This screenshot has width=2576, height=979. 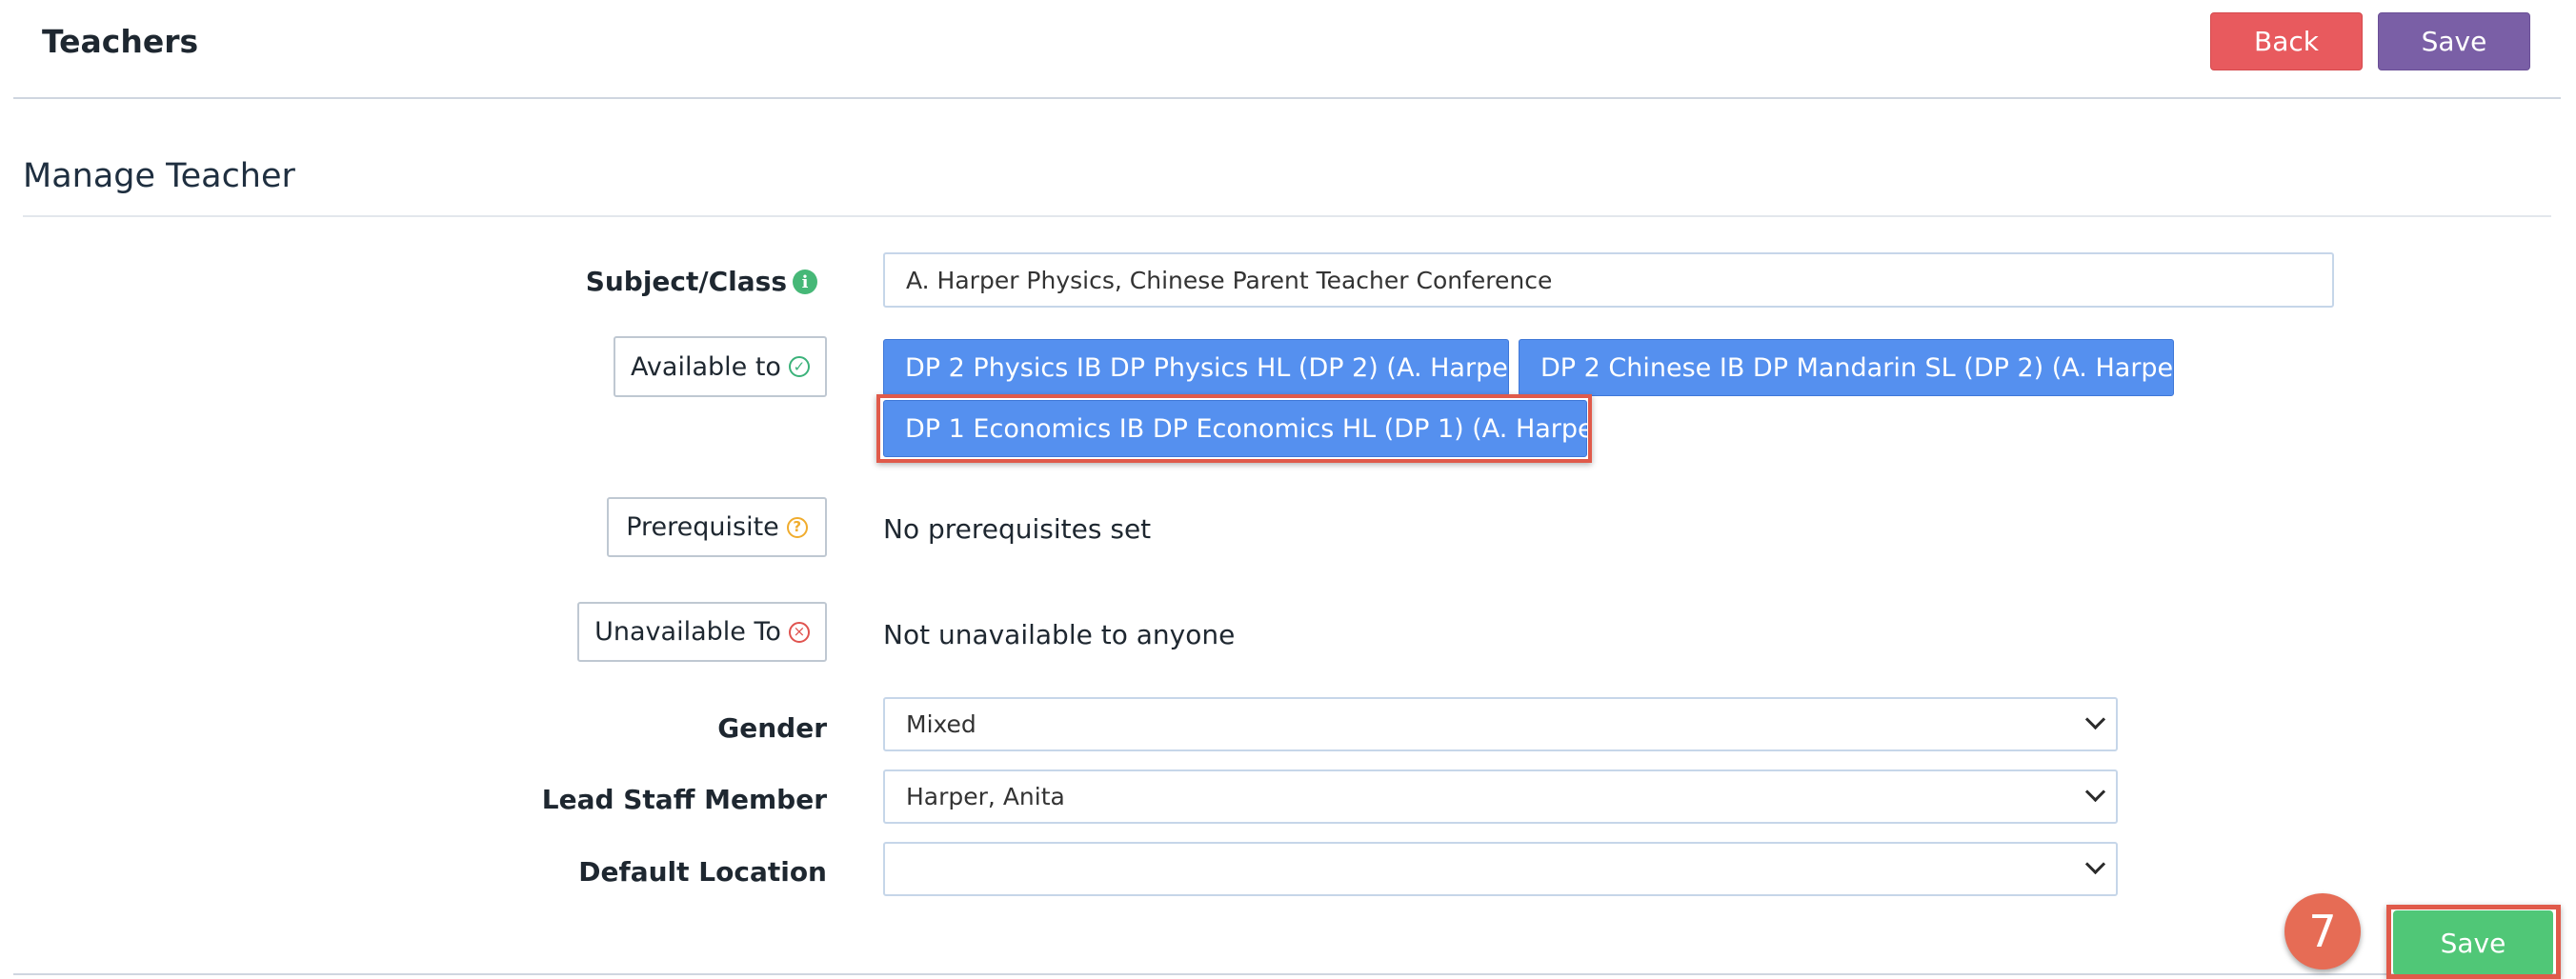 I want to click on prerequisite-button: Prerequisite ?, so click(x=717, y=527).